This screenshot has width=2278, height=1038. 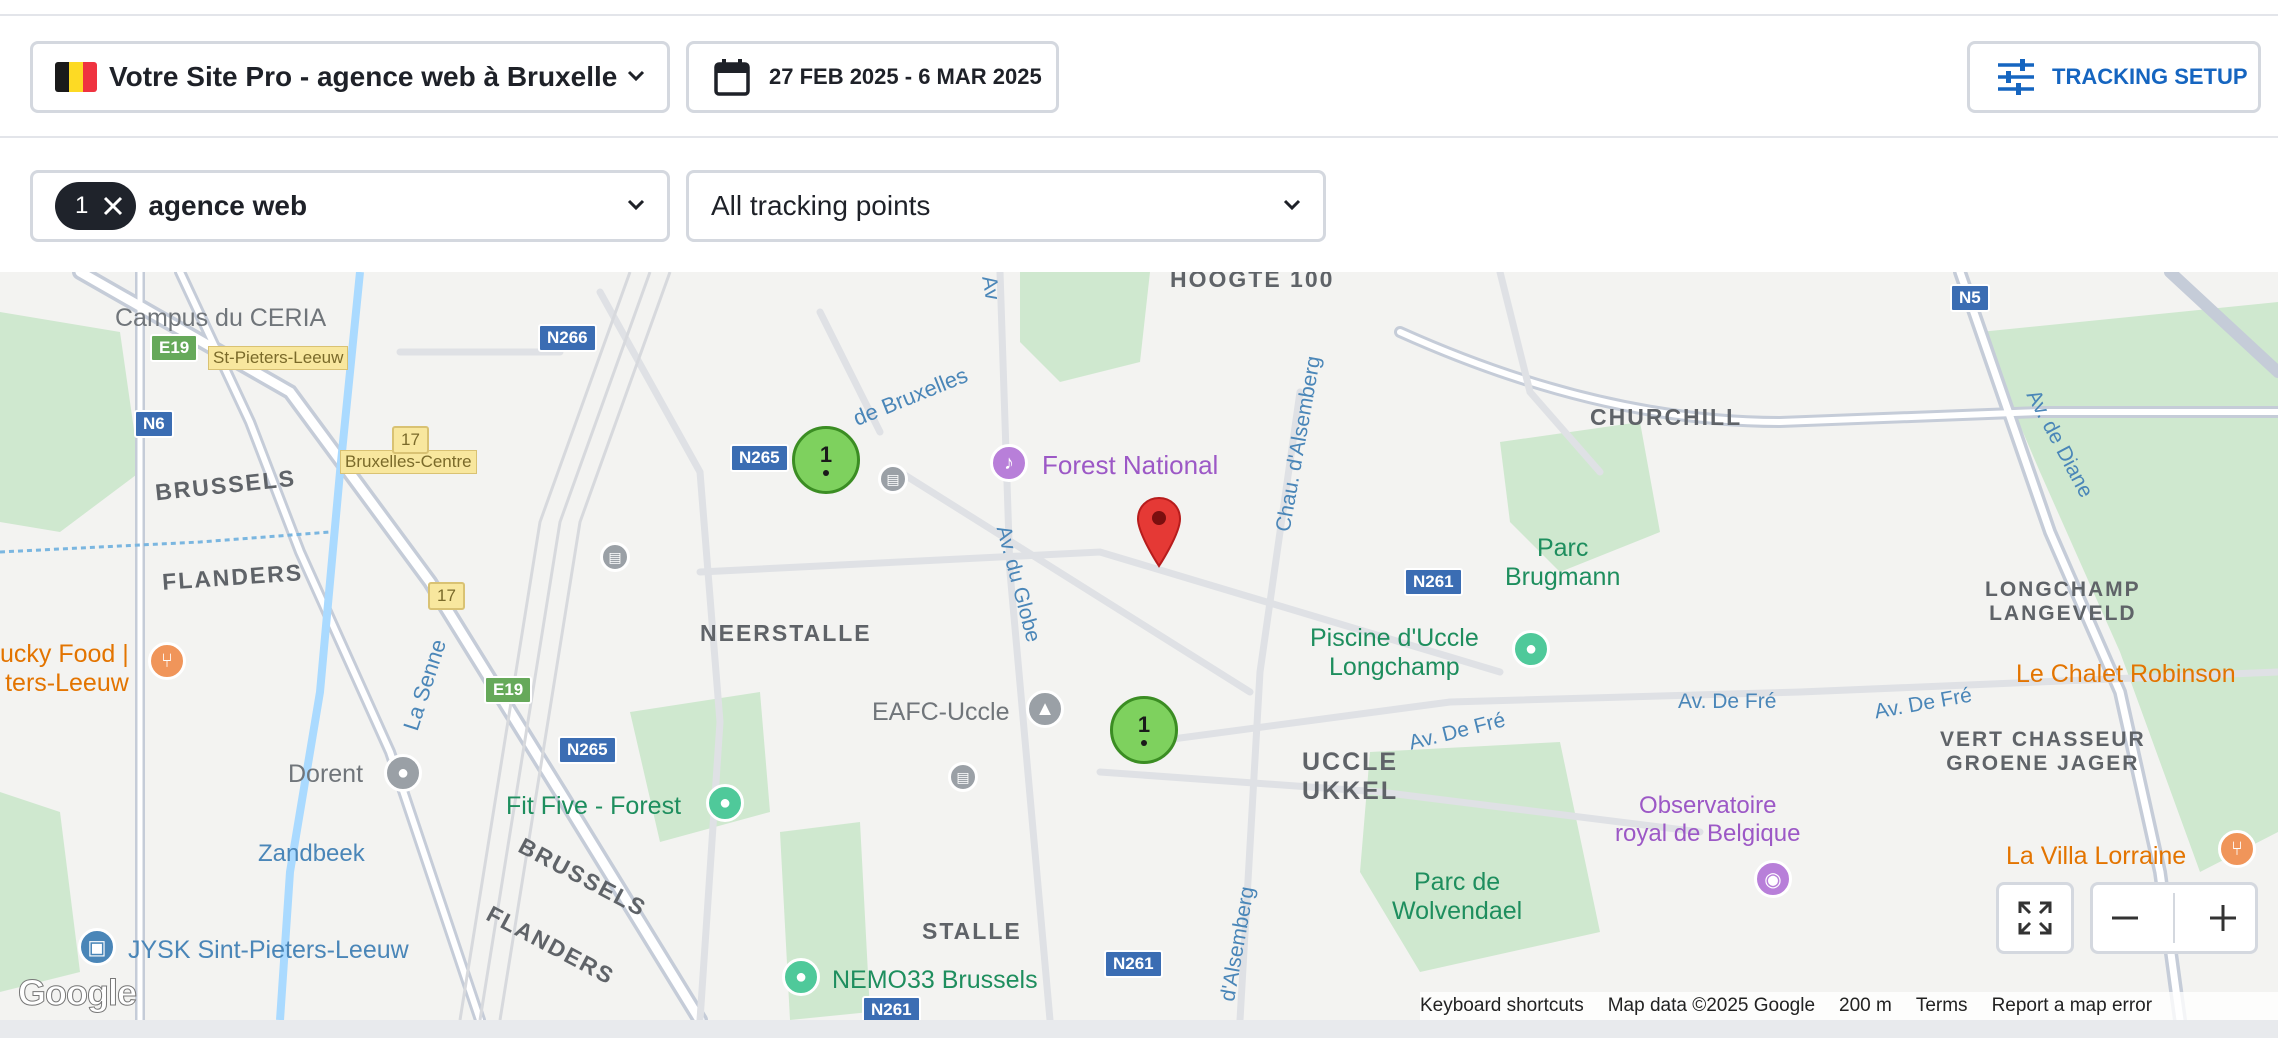 I want to click on fullscreen-icon, so click(x=2035, y=918).